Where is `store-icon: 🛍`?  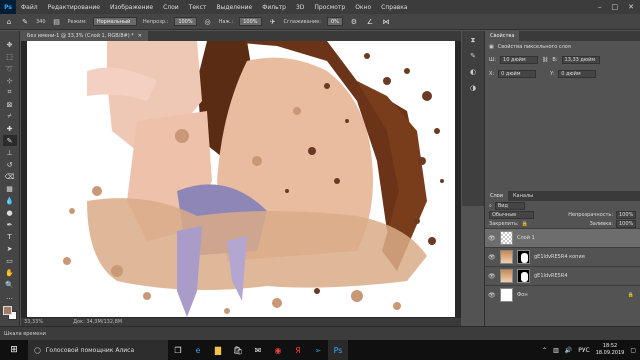
store-icon: 🛍 is located at coordinates (238, 350).